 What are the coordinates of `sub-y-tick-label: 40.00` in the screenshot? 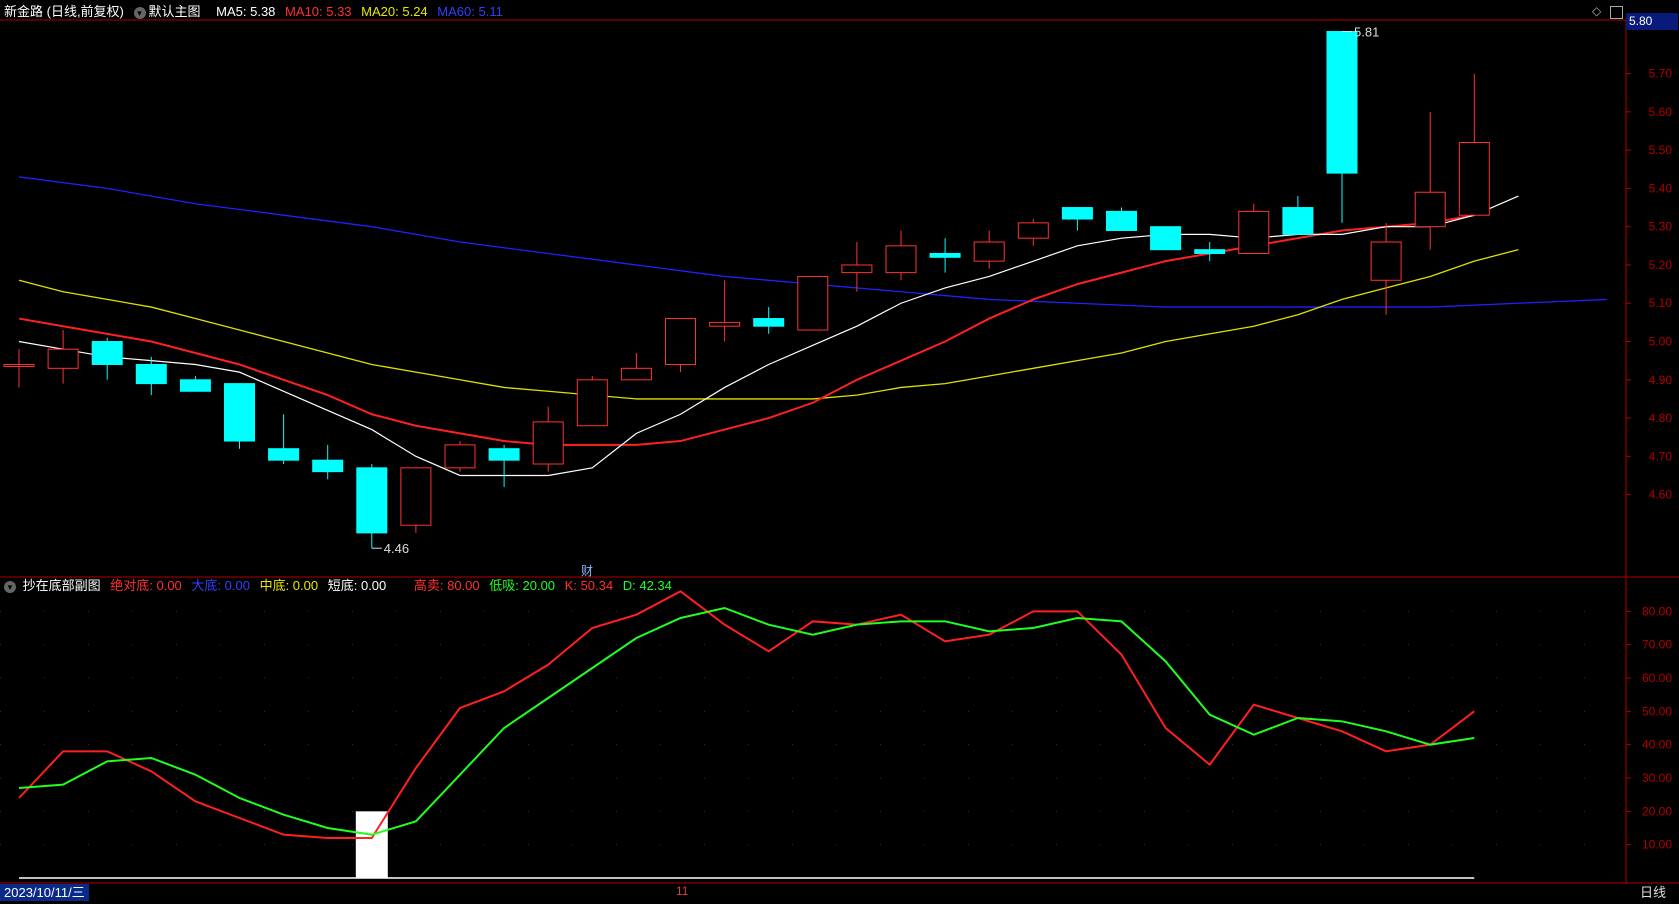 It's located at (1657, 745).